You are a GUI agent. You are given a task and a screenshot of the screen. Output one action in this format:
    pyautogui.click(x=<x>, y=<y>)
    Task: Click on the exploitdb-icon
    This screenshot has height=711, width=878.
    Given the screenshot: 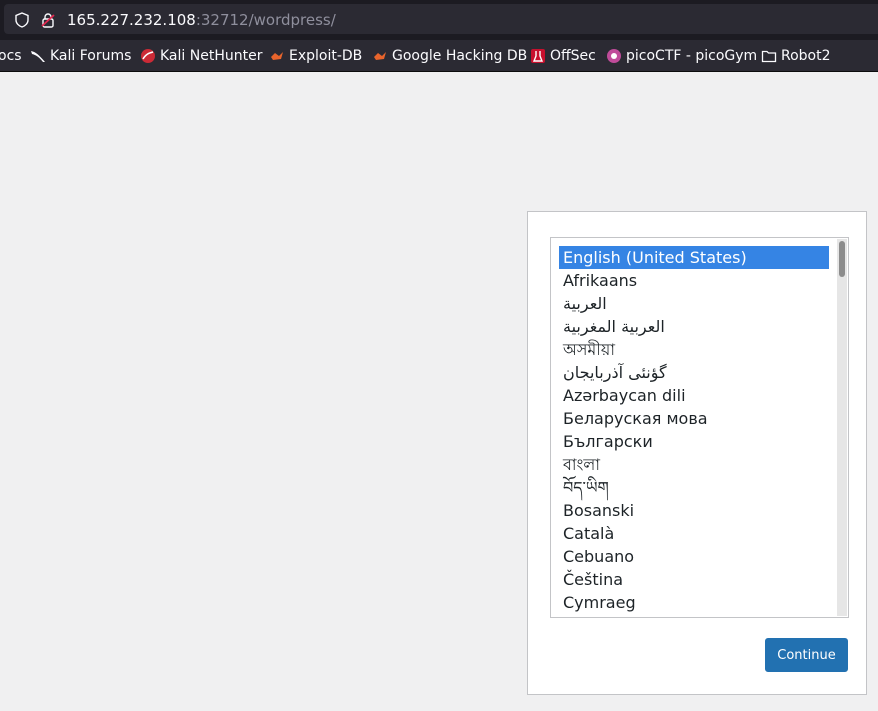 What is the action you would take?
    pyautogui.click(x=277, y=56)
    